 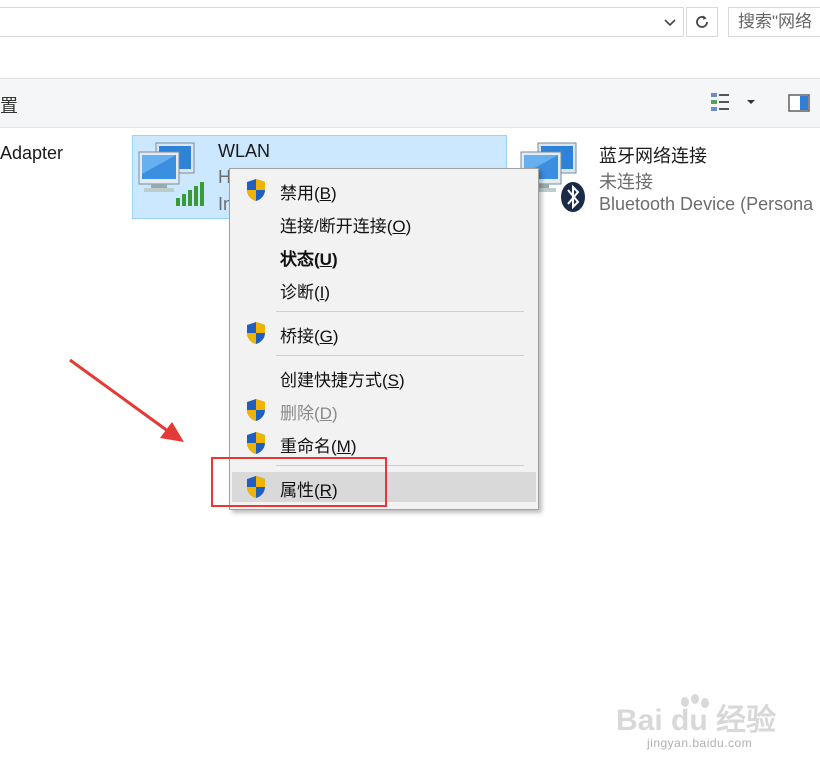 I want to click on bluetooth-status: 未连接, so click(x=626, y=182).